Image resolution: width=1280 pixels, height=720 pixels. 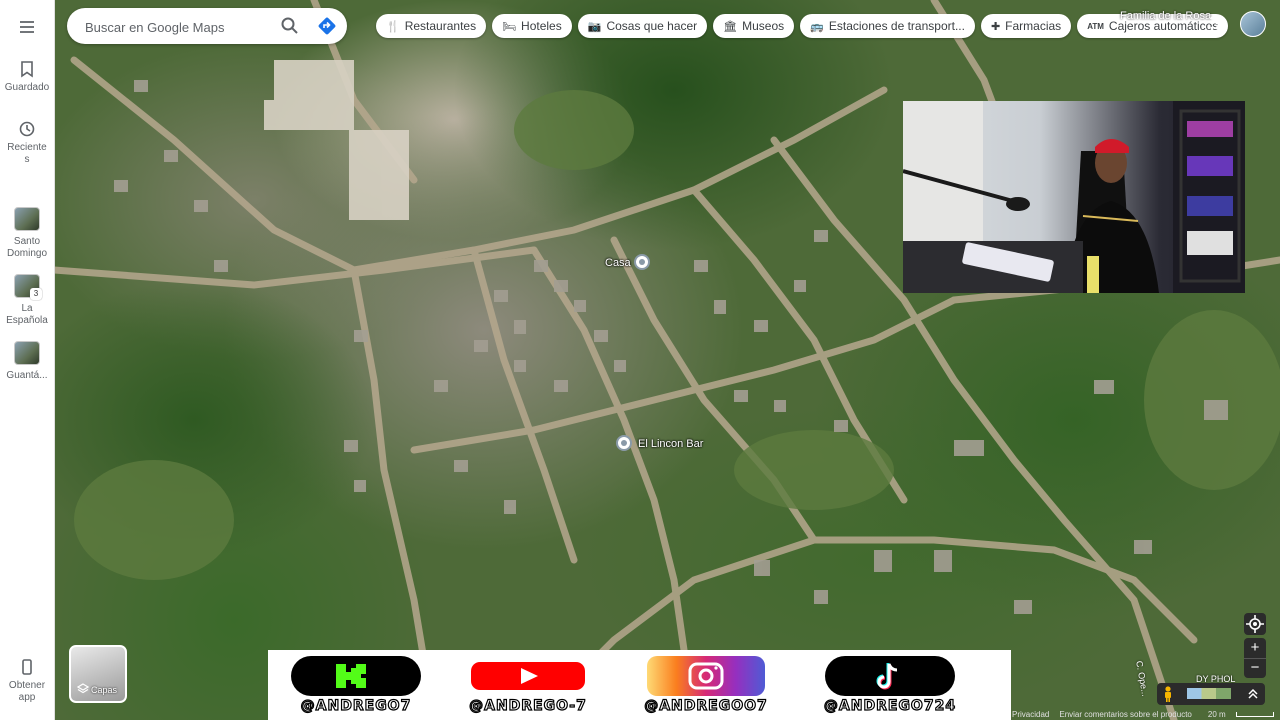 What do you see at coordinates (618, 263) in the screenshot?
I see `place-label-casa: Casa` at bounding box center [618, 263].